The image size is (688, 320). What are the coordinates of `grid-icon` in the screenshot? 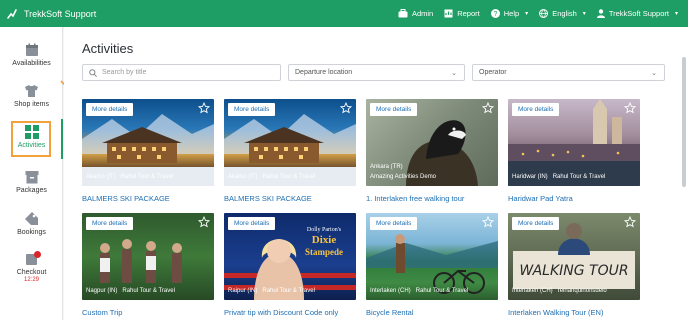 It's located at (31, 132).